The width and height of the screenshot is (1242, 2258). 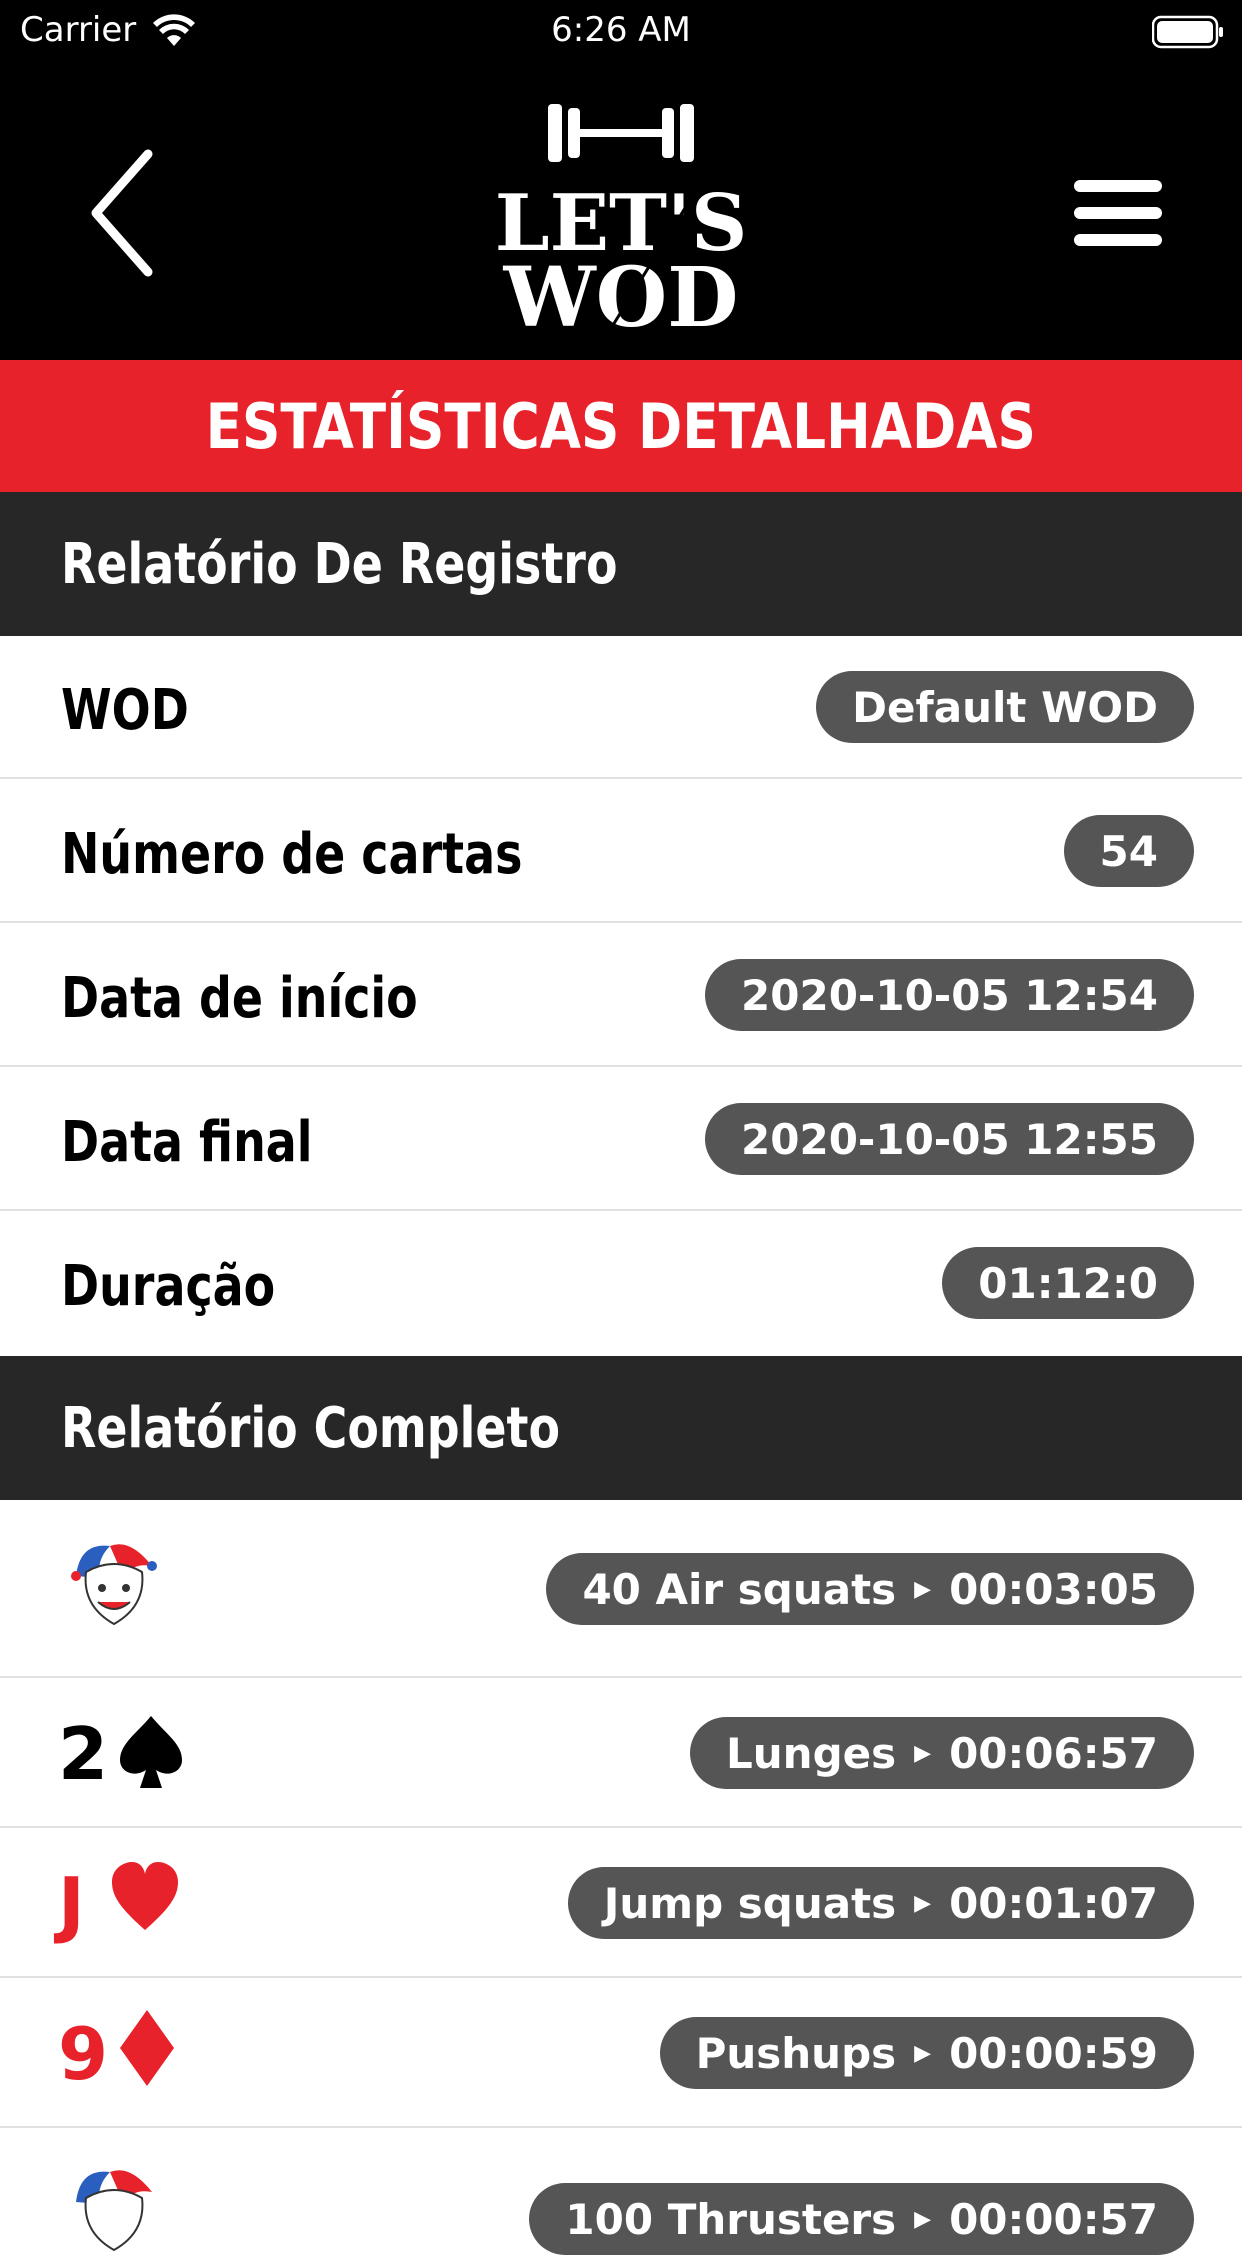 What do you see at coordinates (83, 2054) in the screenshot?
I see `card-rank: 9` at bounding box center [83, 2054].